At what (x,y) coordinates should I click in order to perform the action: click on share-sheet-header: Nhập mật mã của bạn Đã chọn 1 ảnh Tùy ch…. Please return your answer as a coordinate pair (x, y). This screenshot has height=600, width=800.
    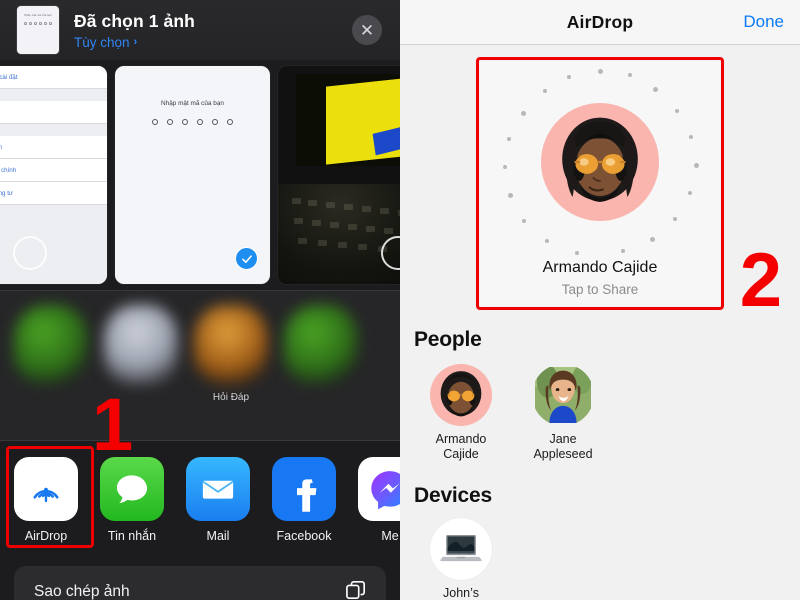
    Looking at the image, I should click on (200, 30).